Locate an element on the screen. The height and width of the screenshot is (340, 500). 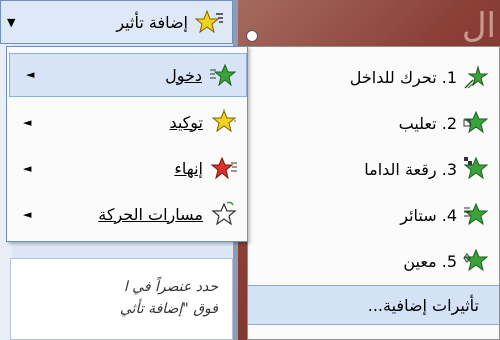
animation-list-box: حدد عنصراً في ا فوق "إضافة تأثي is located at coordinates (121, 299).